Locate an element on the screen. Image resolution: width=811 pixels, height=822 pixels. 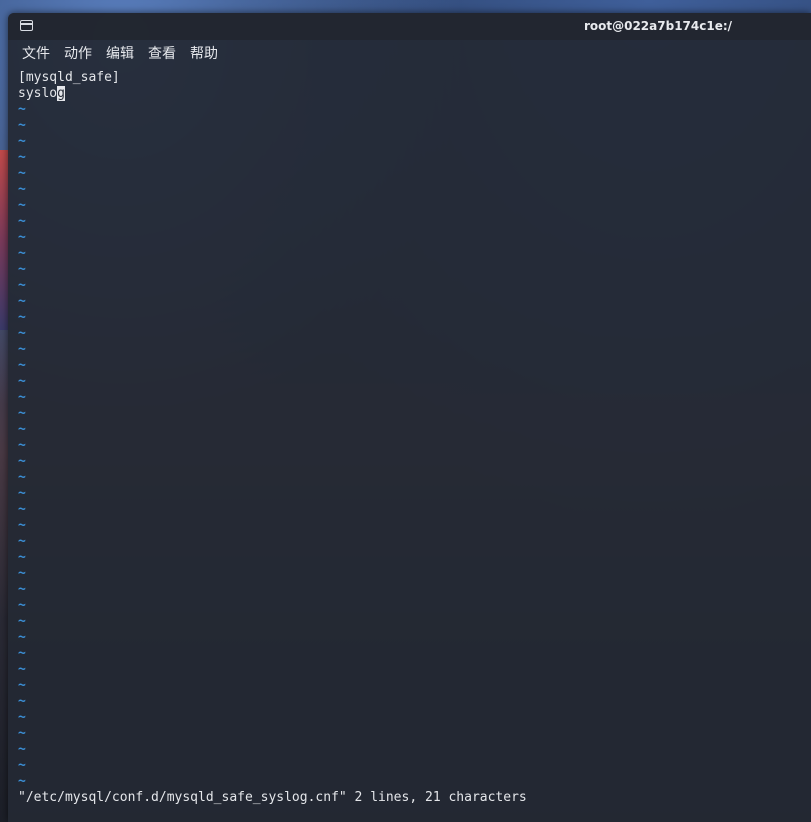
text-cursor: g is located at coordinates (61, 93).